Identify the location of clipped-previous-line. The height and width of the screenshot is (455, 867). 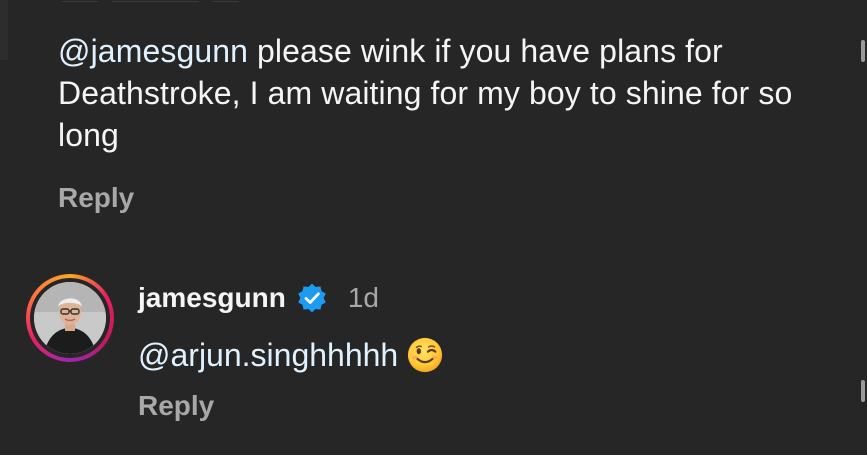
(200, 1).